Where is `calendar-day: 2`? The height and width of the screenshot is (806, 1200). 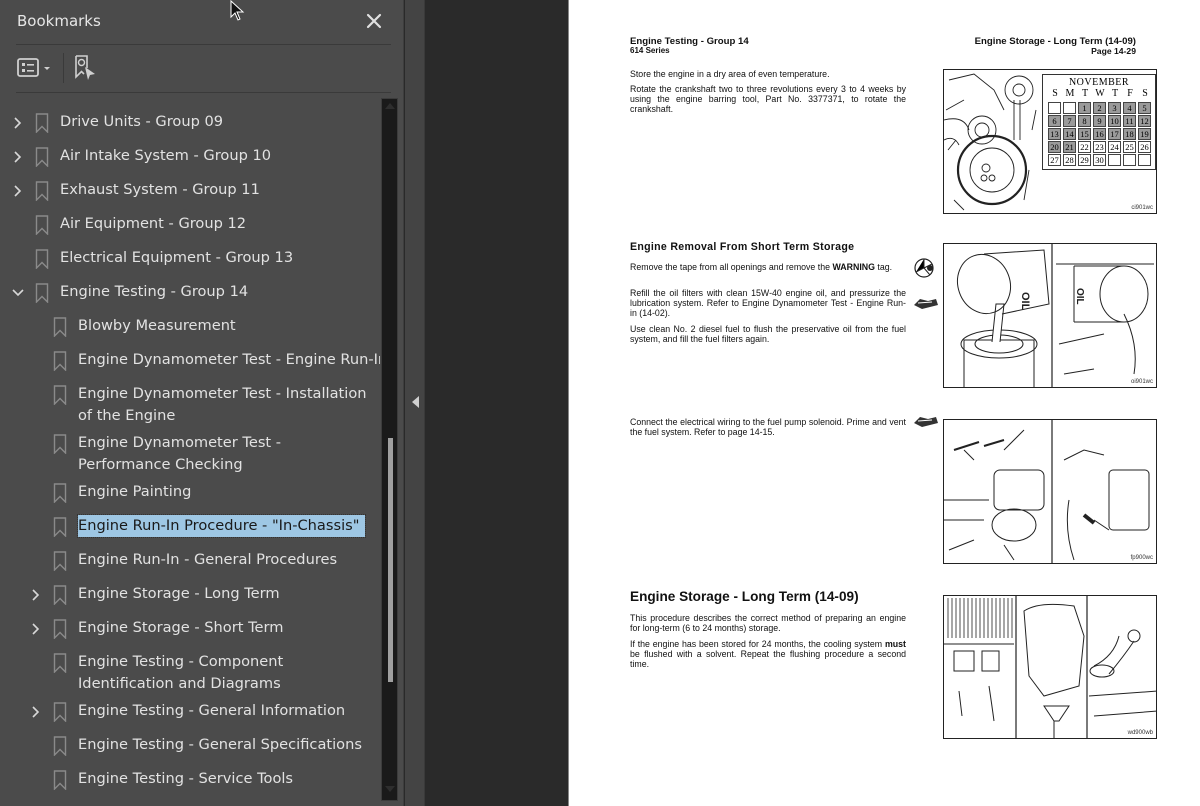 calendar-day: 2 is located at coordinates (1099, 108).